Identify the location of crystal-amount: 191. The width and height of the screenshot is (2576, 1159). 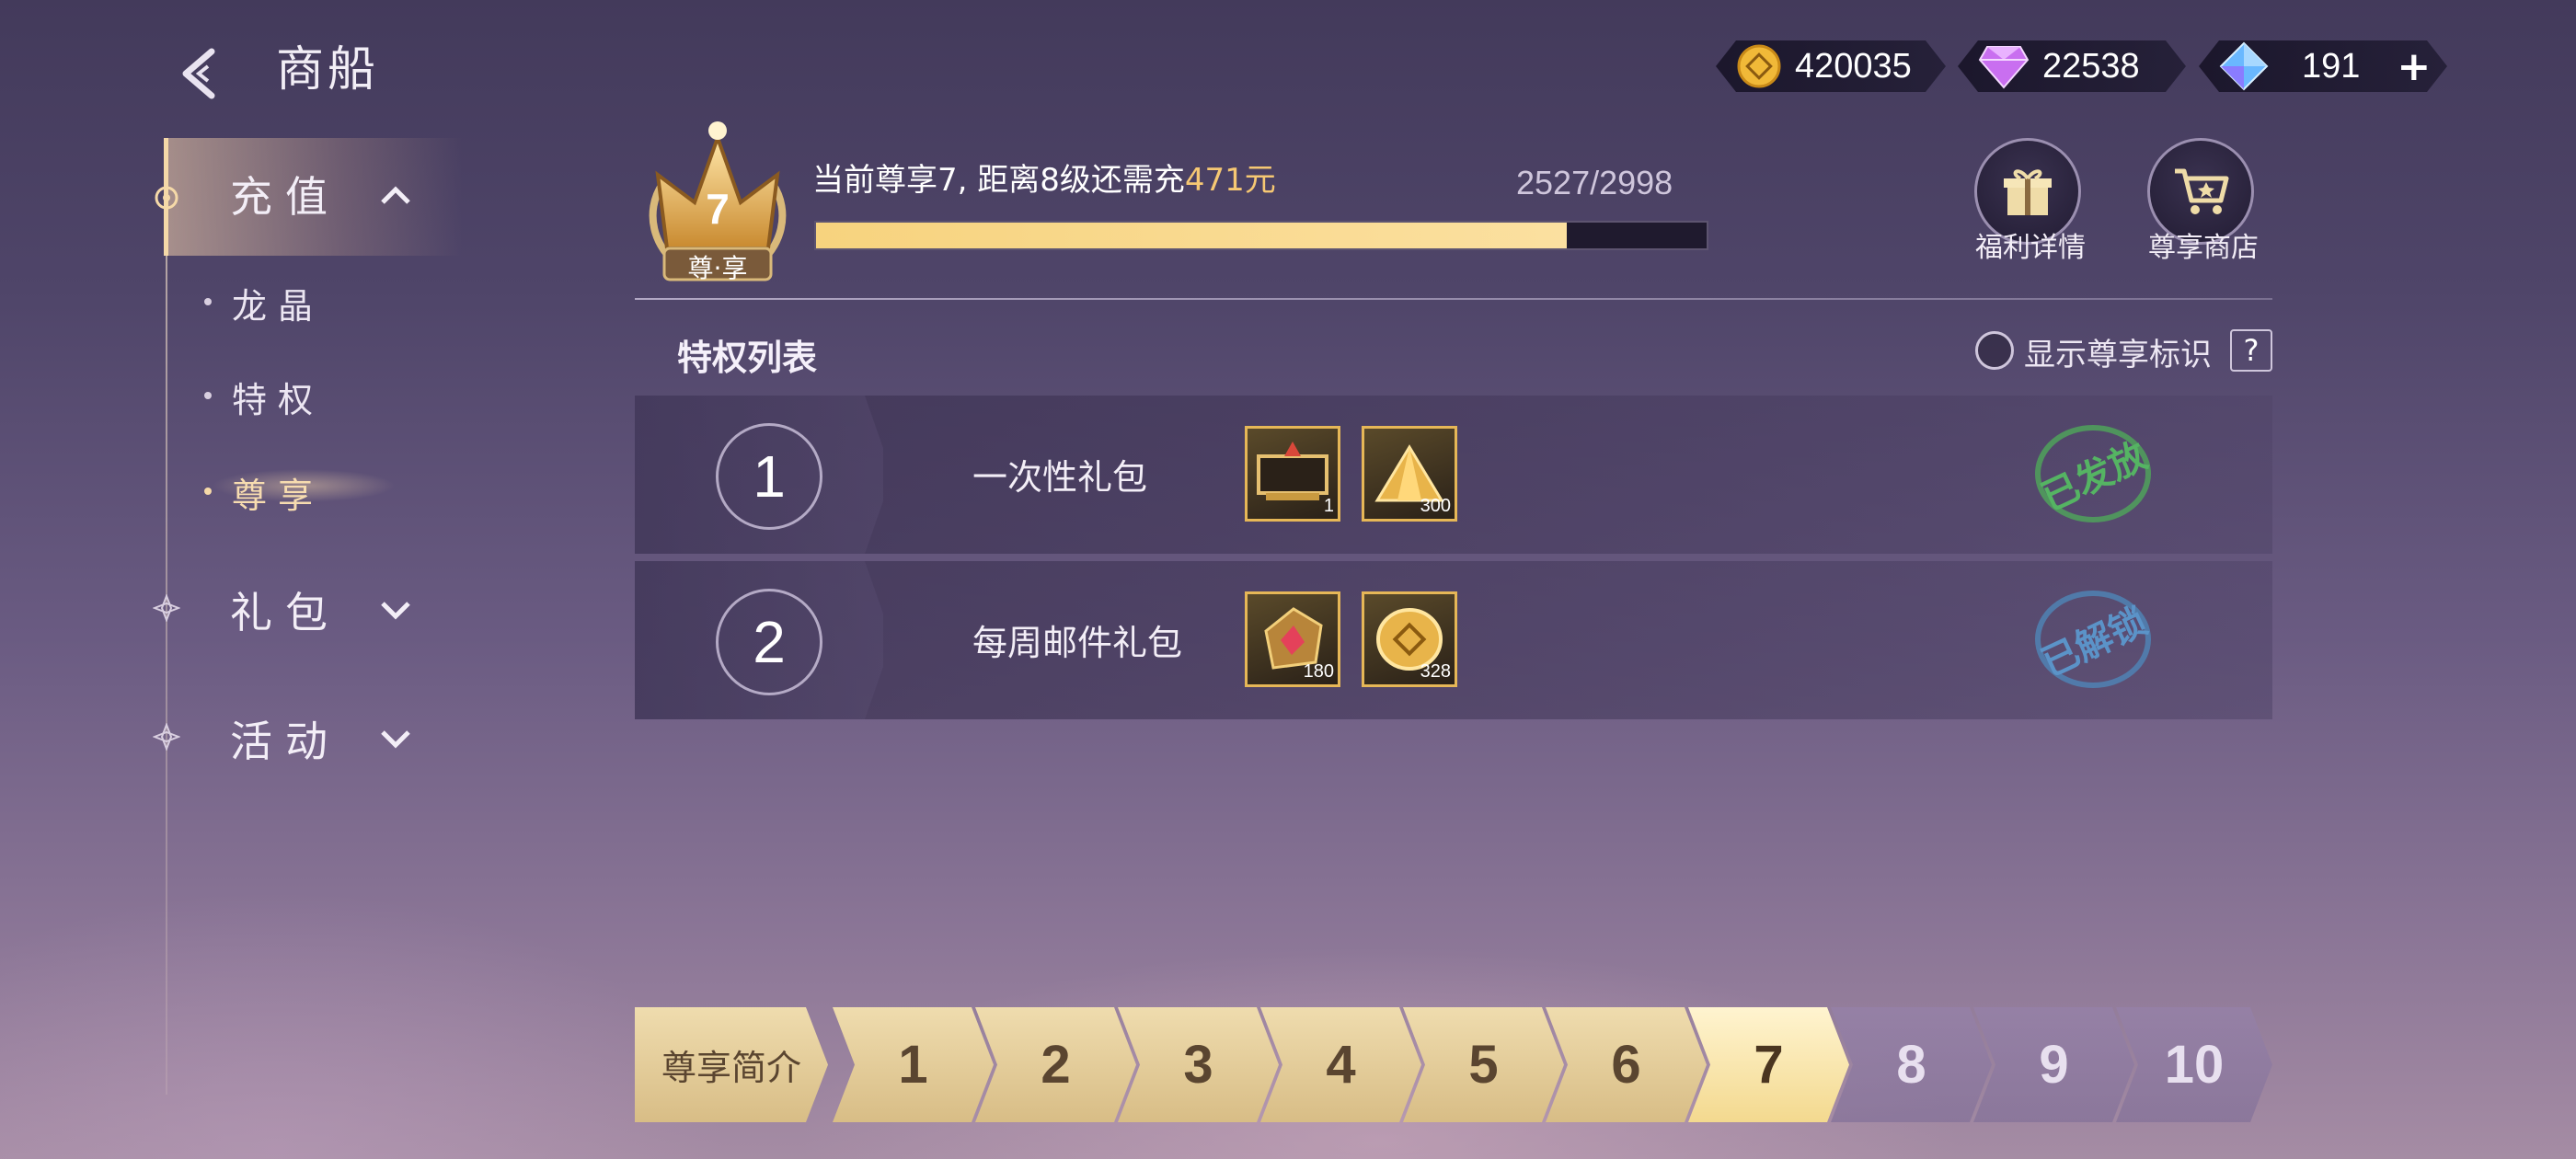
(2331, 66).